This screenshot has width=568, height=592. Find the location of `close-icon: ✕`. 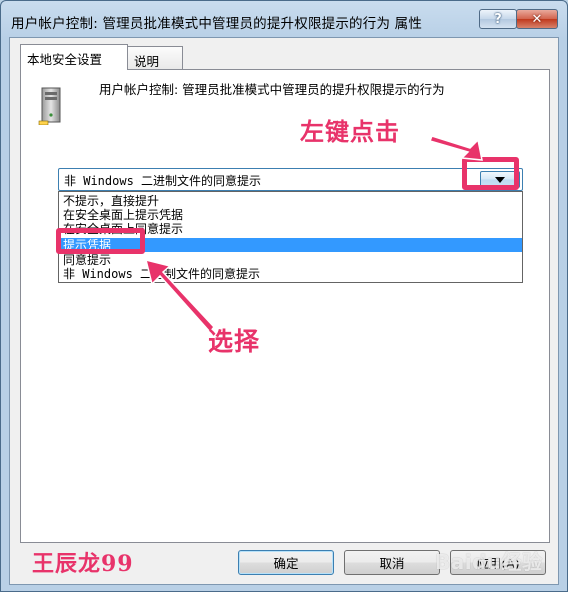

close-icon: ✕ is located at coordinates (537, 19).